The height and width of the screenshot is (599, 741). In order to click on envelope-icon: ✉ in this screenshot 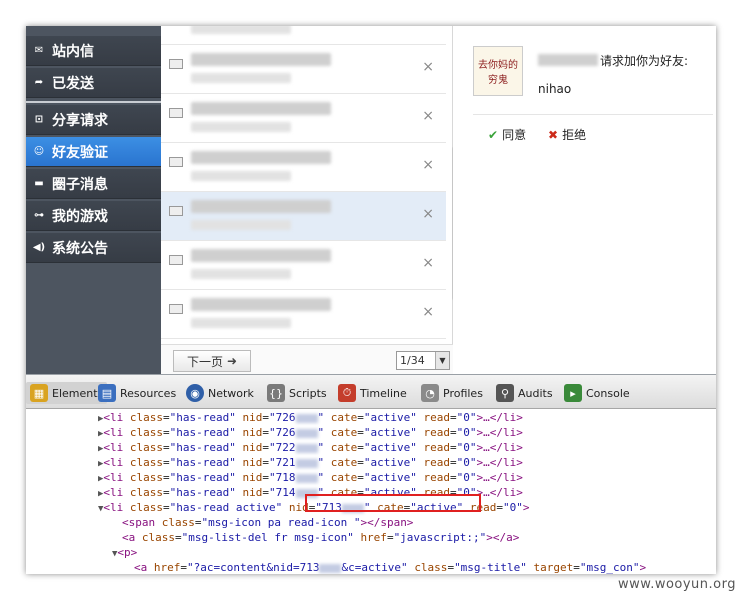, I will do `click(39, 50)`.